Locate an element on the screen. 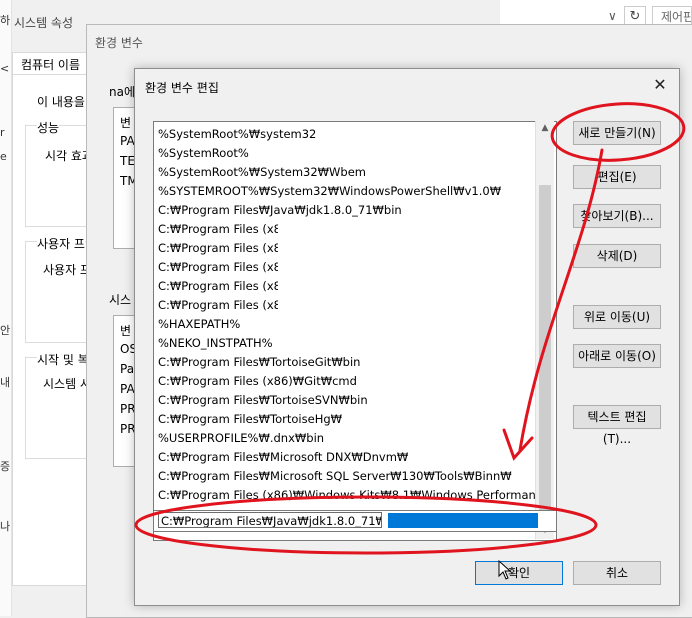 The height and width of the screenshot is (618, 692). path-item: C:₩Program Files₩Microsoft DNX₩Dnvm₩ is located at coordinates (283, 457).